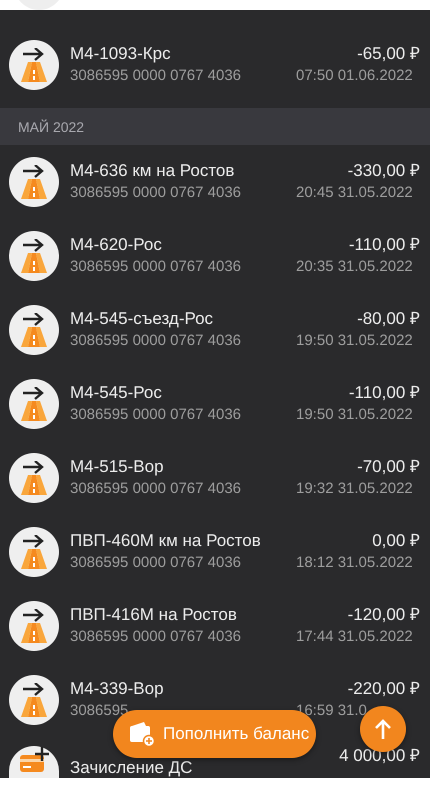  Describe the element at coordinates (355, 76) in the screenshot. I see `transaction-time: 07:50 01.06.2022` at that location.